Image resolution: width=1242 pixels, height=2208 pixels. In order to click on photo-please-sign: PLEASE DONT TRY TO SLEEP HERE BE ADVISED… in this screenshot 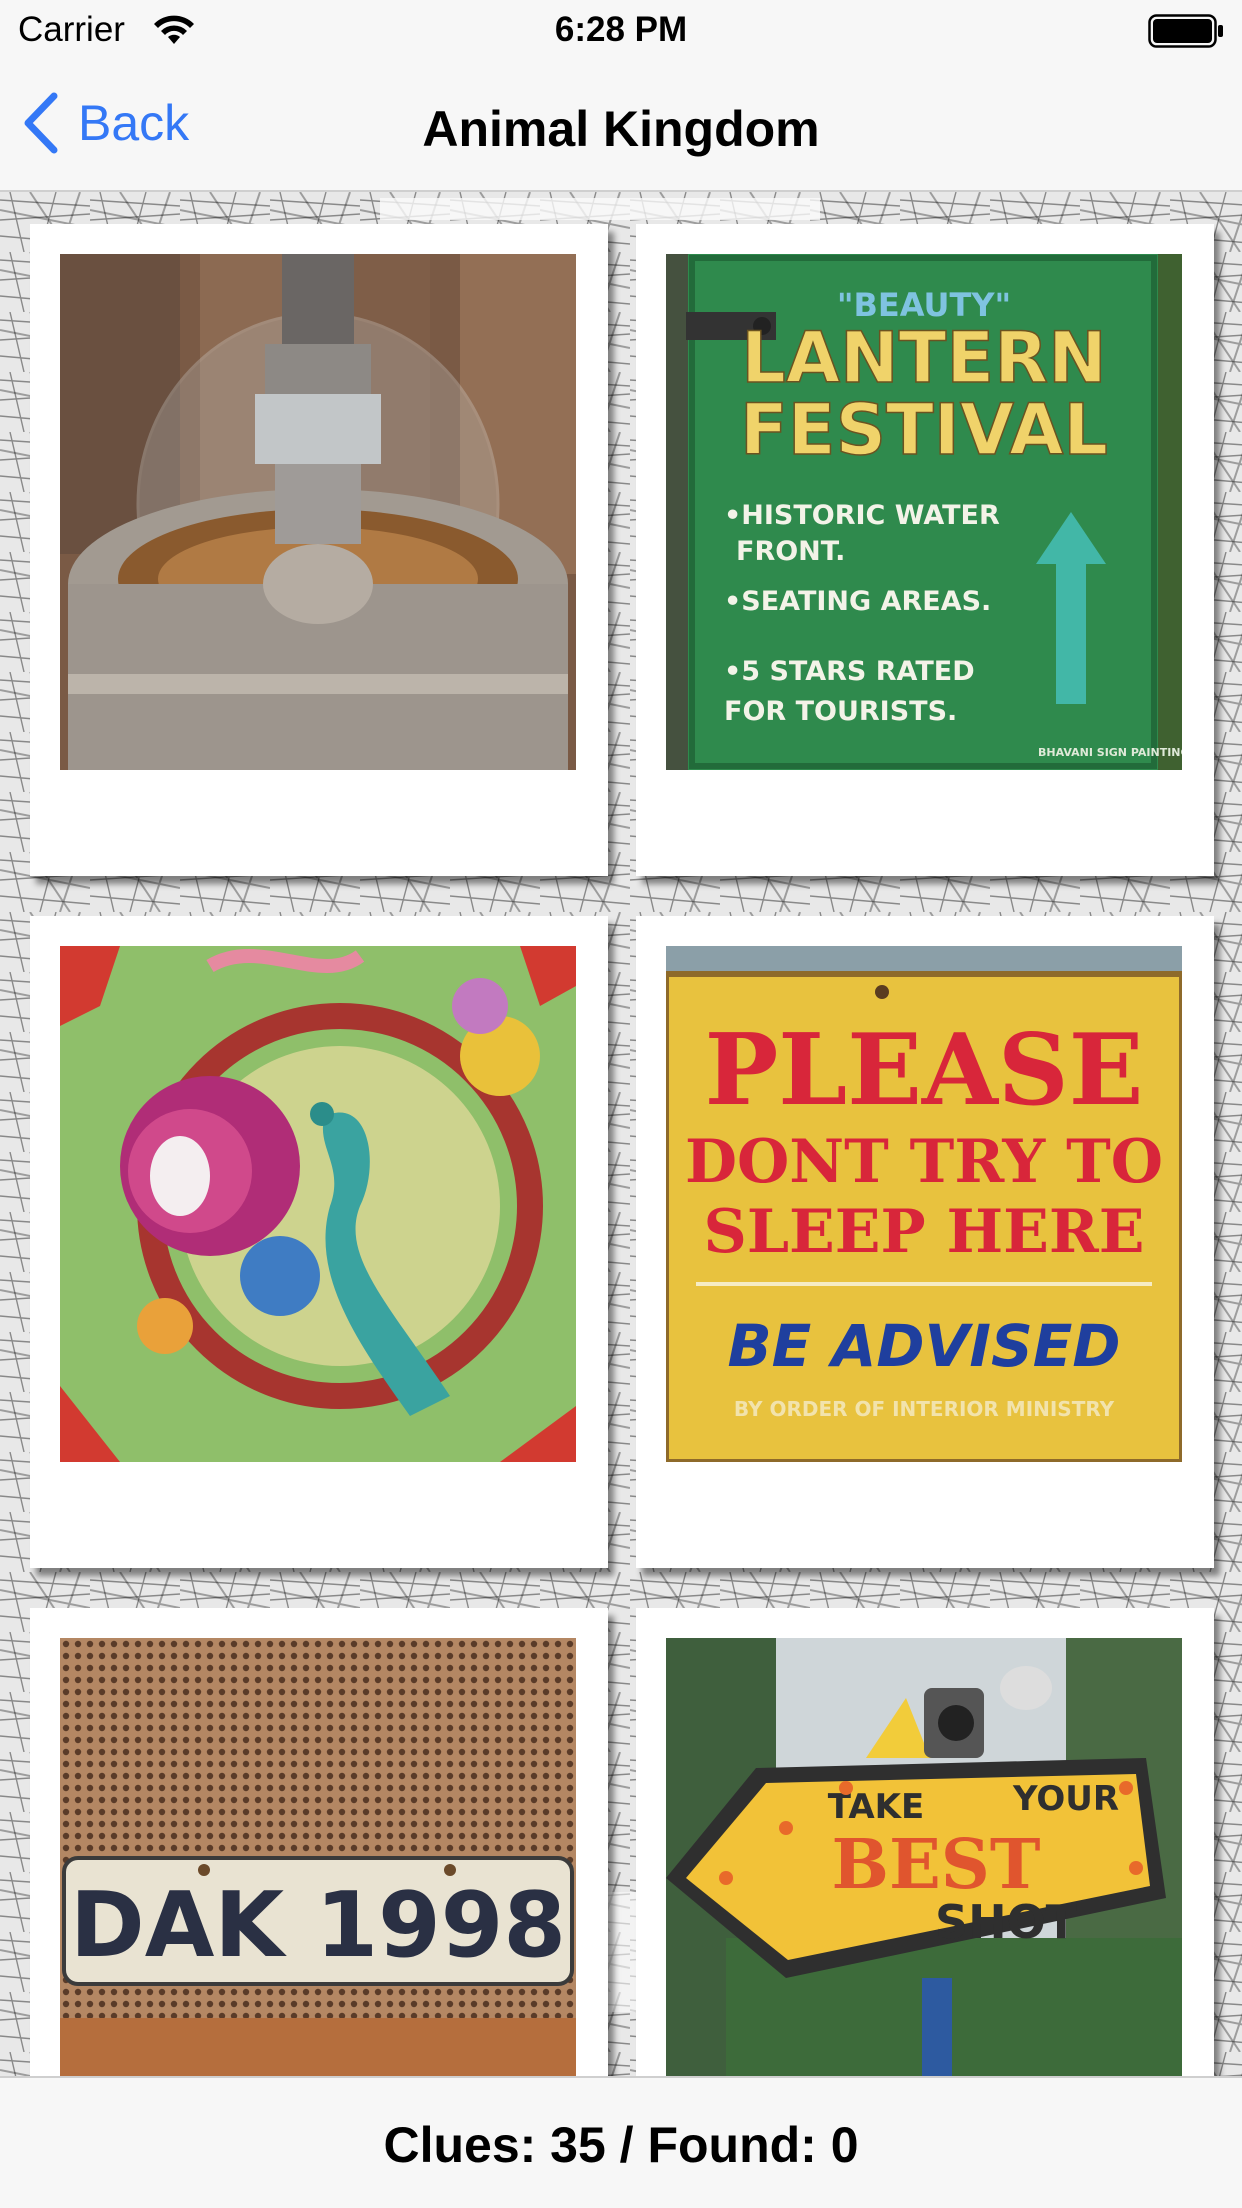, I will do `click(924, 1204)`.